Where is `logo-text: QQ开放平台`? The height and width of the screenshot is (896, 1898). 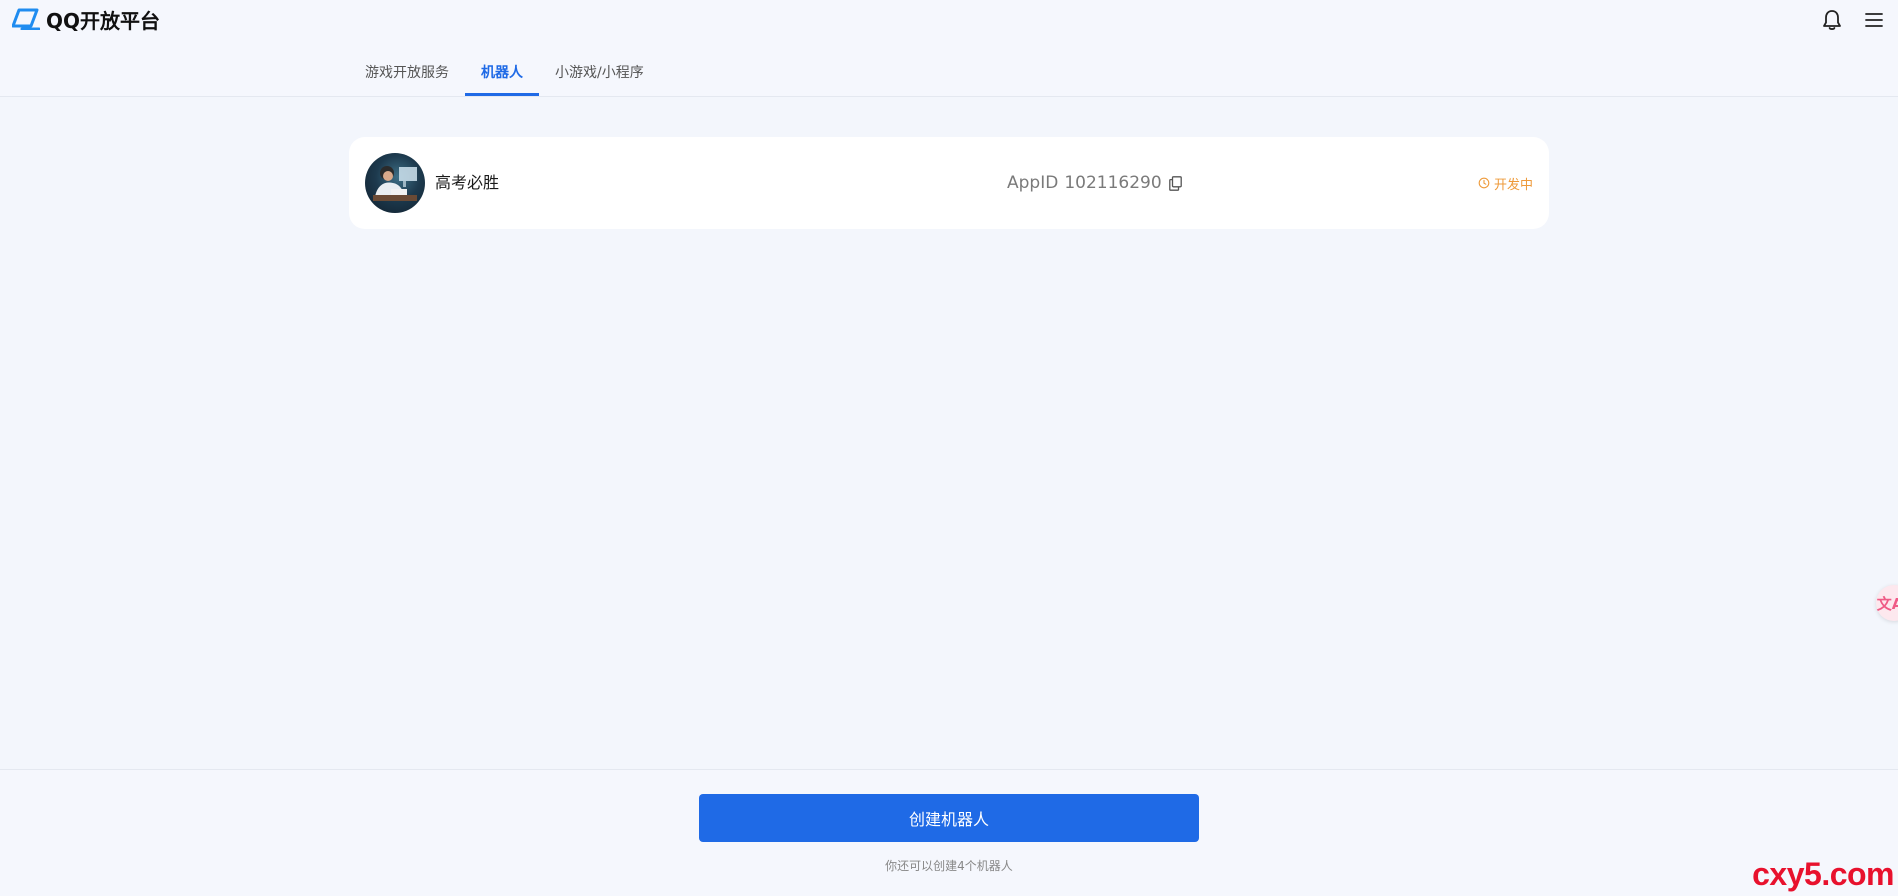 logo-text: QQ开放平台 is located at coordinates (103, 20).